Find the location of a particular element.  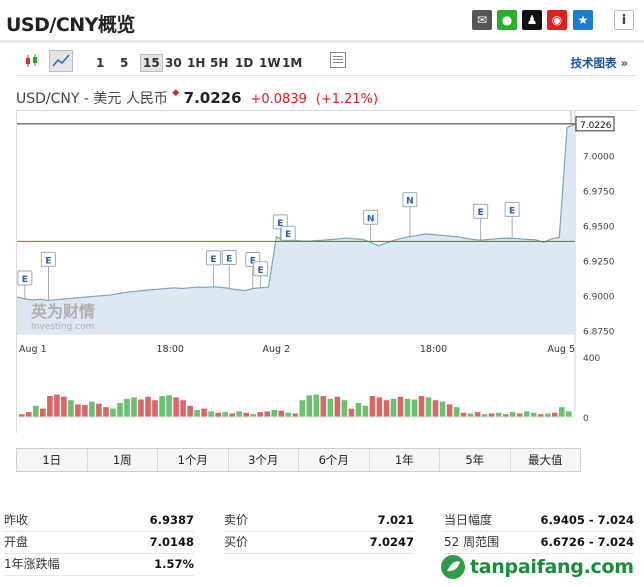

line-chart-button is located at coordinates (61, 61).